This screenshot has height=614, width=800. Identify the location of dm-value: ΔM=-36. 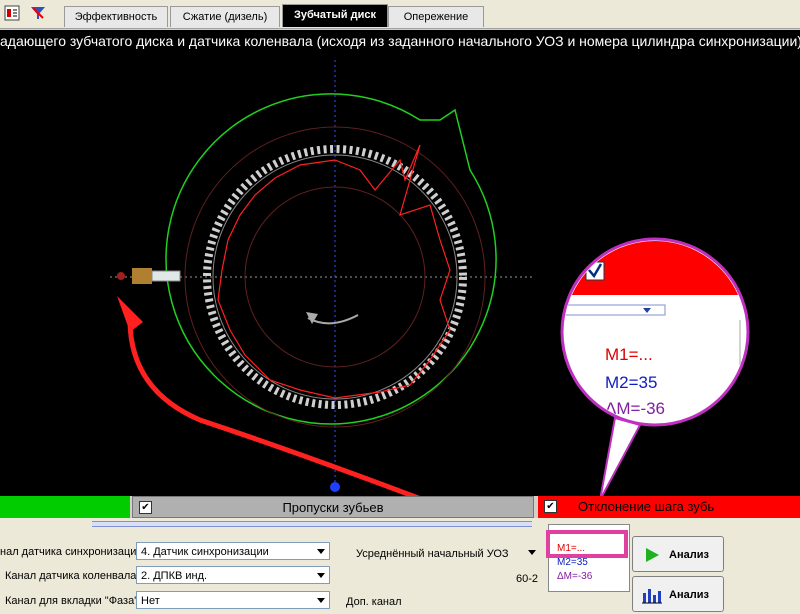
(575, 576).